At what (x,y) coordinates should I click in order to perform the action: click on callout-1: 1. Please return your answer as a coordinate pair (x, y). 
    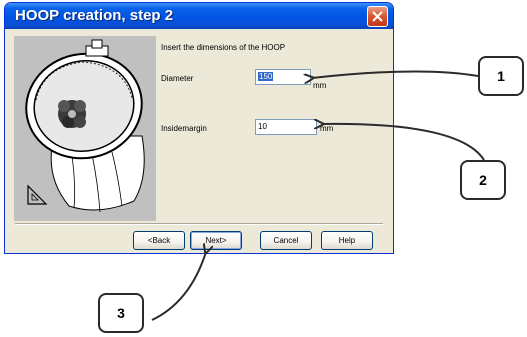
    Looking at the image, I should click on (501, 76).